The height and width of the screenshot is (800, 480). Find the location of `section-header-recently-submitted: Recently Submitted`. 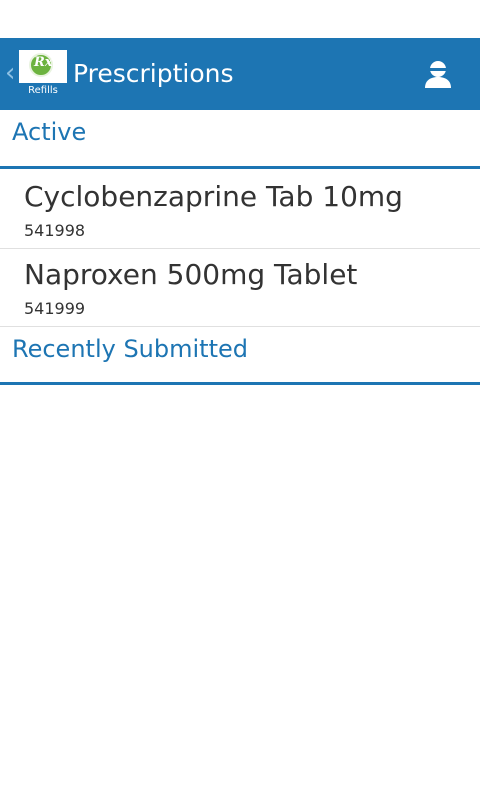

section-header-recently-submitted: Recently Submitted is located at coordinates (240, 357).